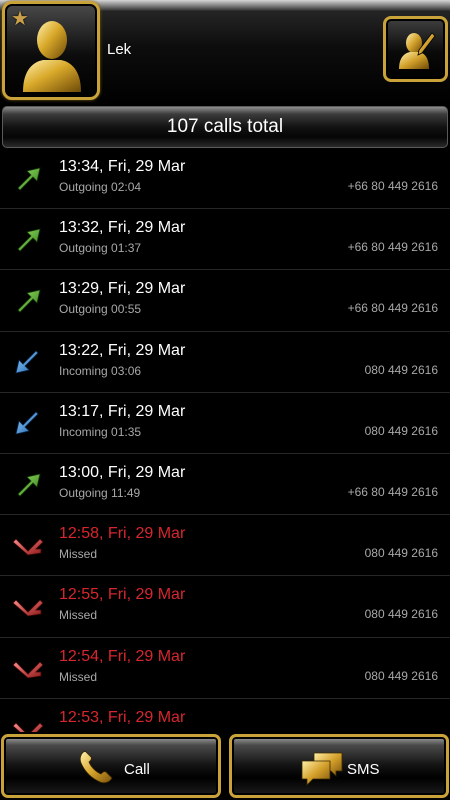 The width and height of the screenshot is (450, 800). What do you see at coordinates (100, 492) in the screenshot?
I see `call-detail: Outgoing 11:49` at bounding box center [100, 492].